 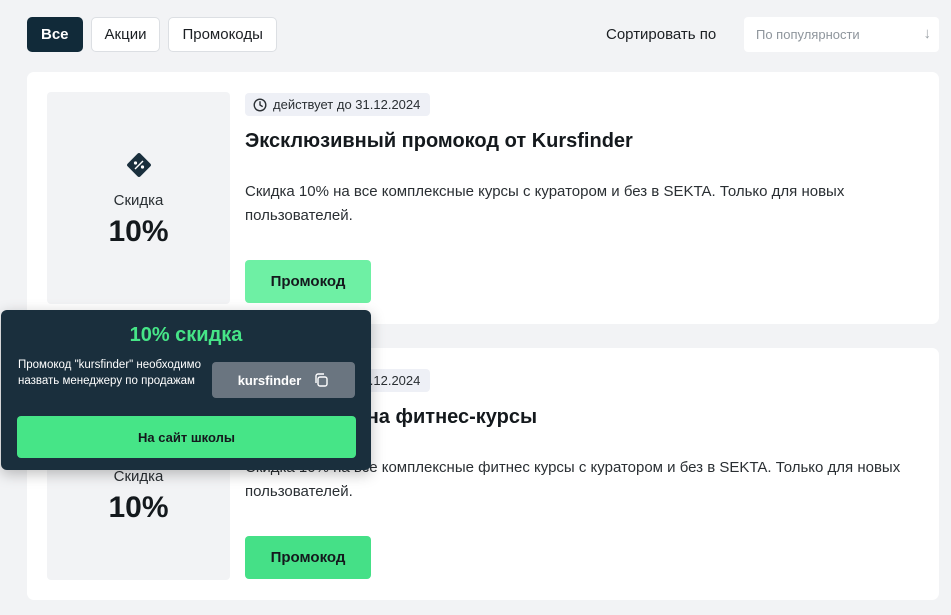 I want to click on filter-chips: Все Акции Промокоды, so click(x=152, y=34).